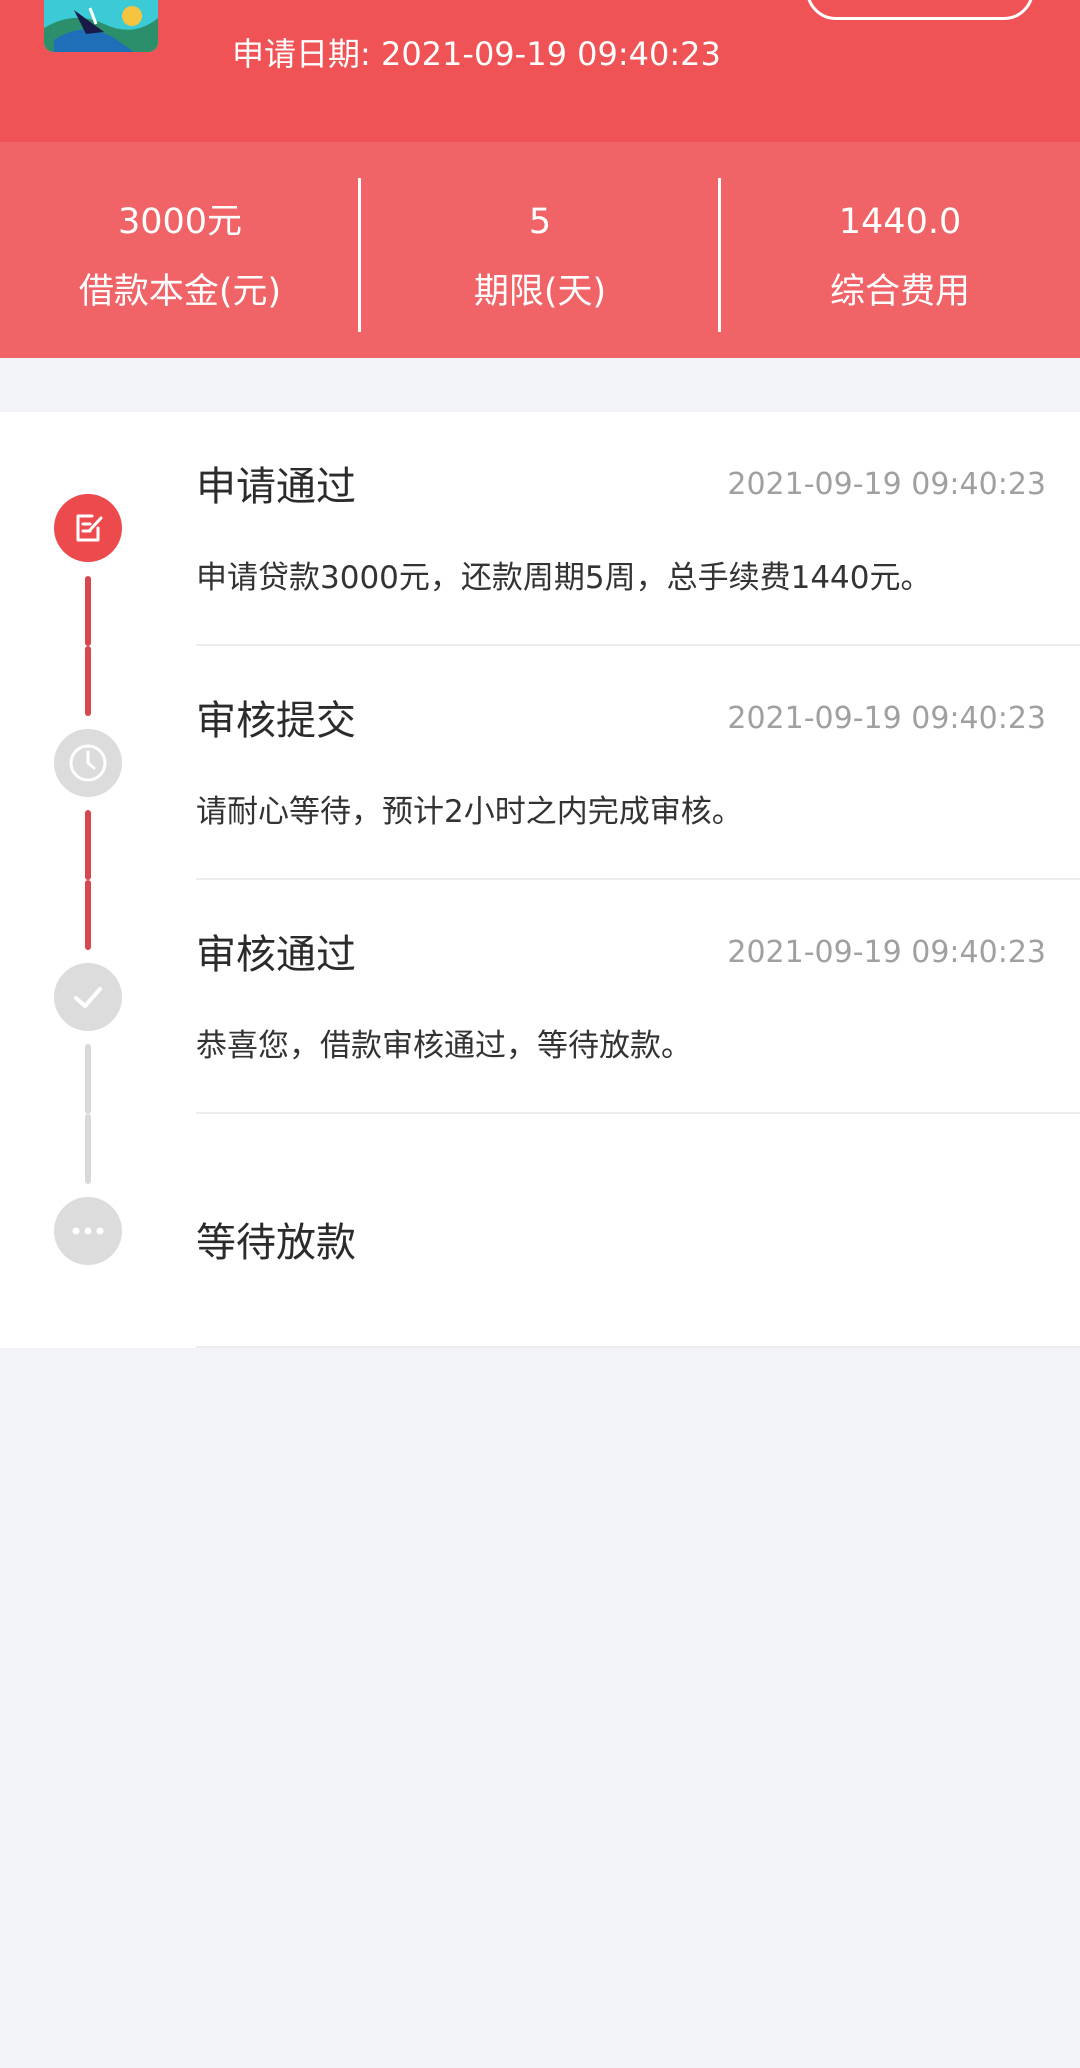 The width and height of the screenshot is (1080, 2068). What do you see at coordinates (899, 292) in the screenshot?
I see `fee-label: 综合费用` at bounding box center [899, 292].